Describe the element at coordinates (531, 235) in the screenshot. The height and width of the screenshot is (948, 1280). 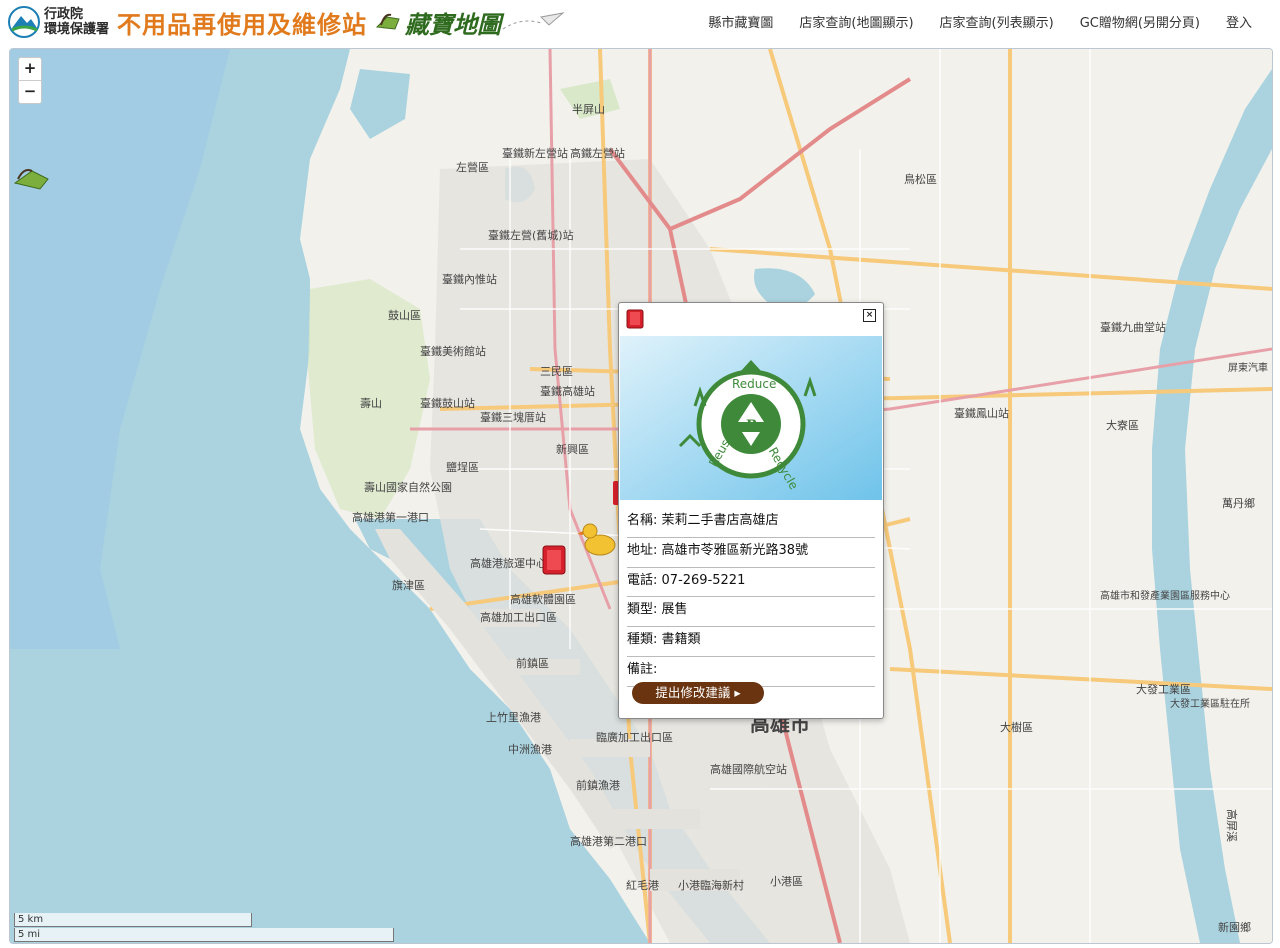
I see `label-station-zuoying-jiucheng: 臺鐵左營(舊城)站` at that location.